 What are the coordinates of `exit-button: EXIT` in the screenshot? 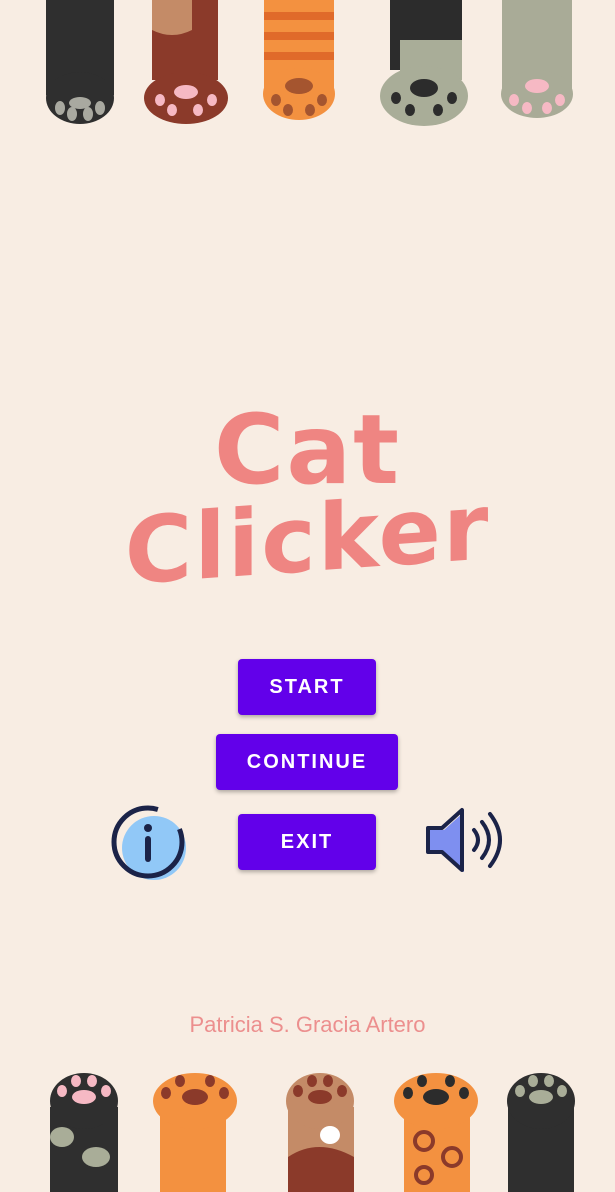 It's located at (307, 842).